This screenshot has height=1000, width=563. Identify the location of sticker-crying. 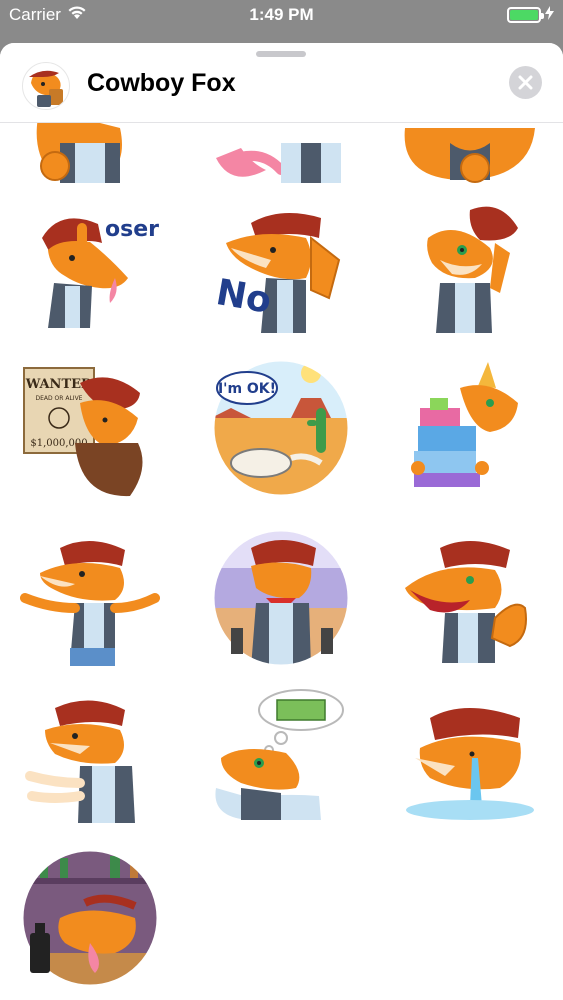
(470, 758).